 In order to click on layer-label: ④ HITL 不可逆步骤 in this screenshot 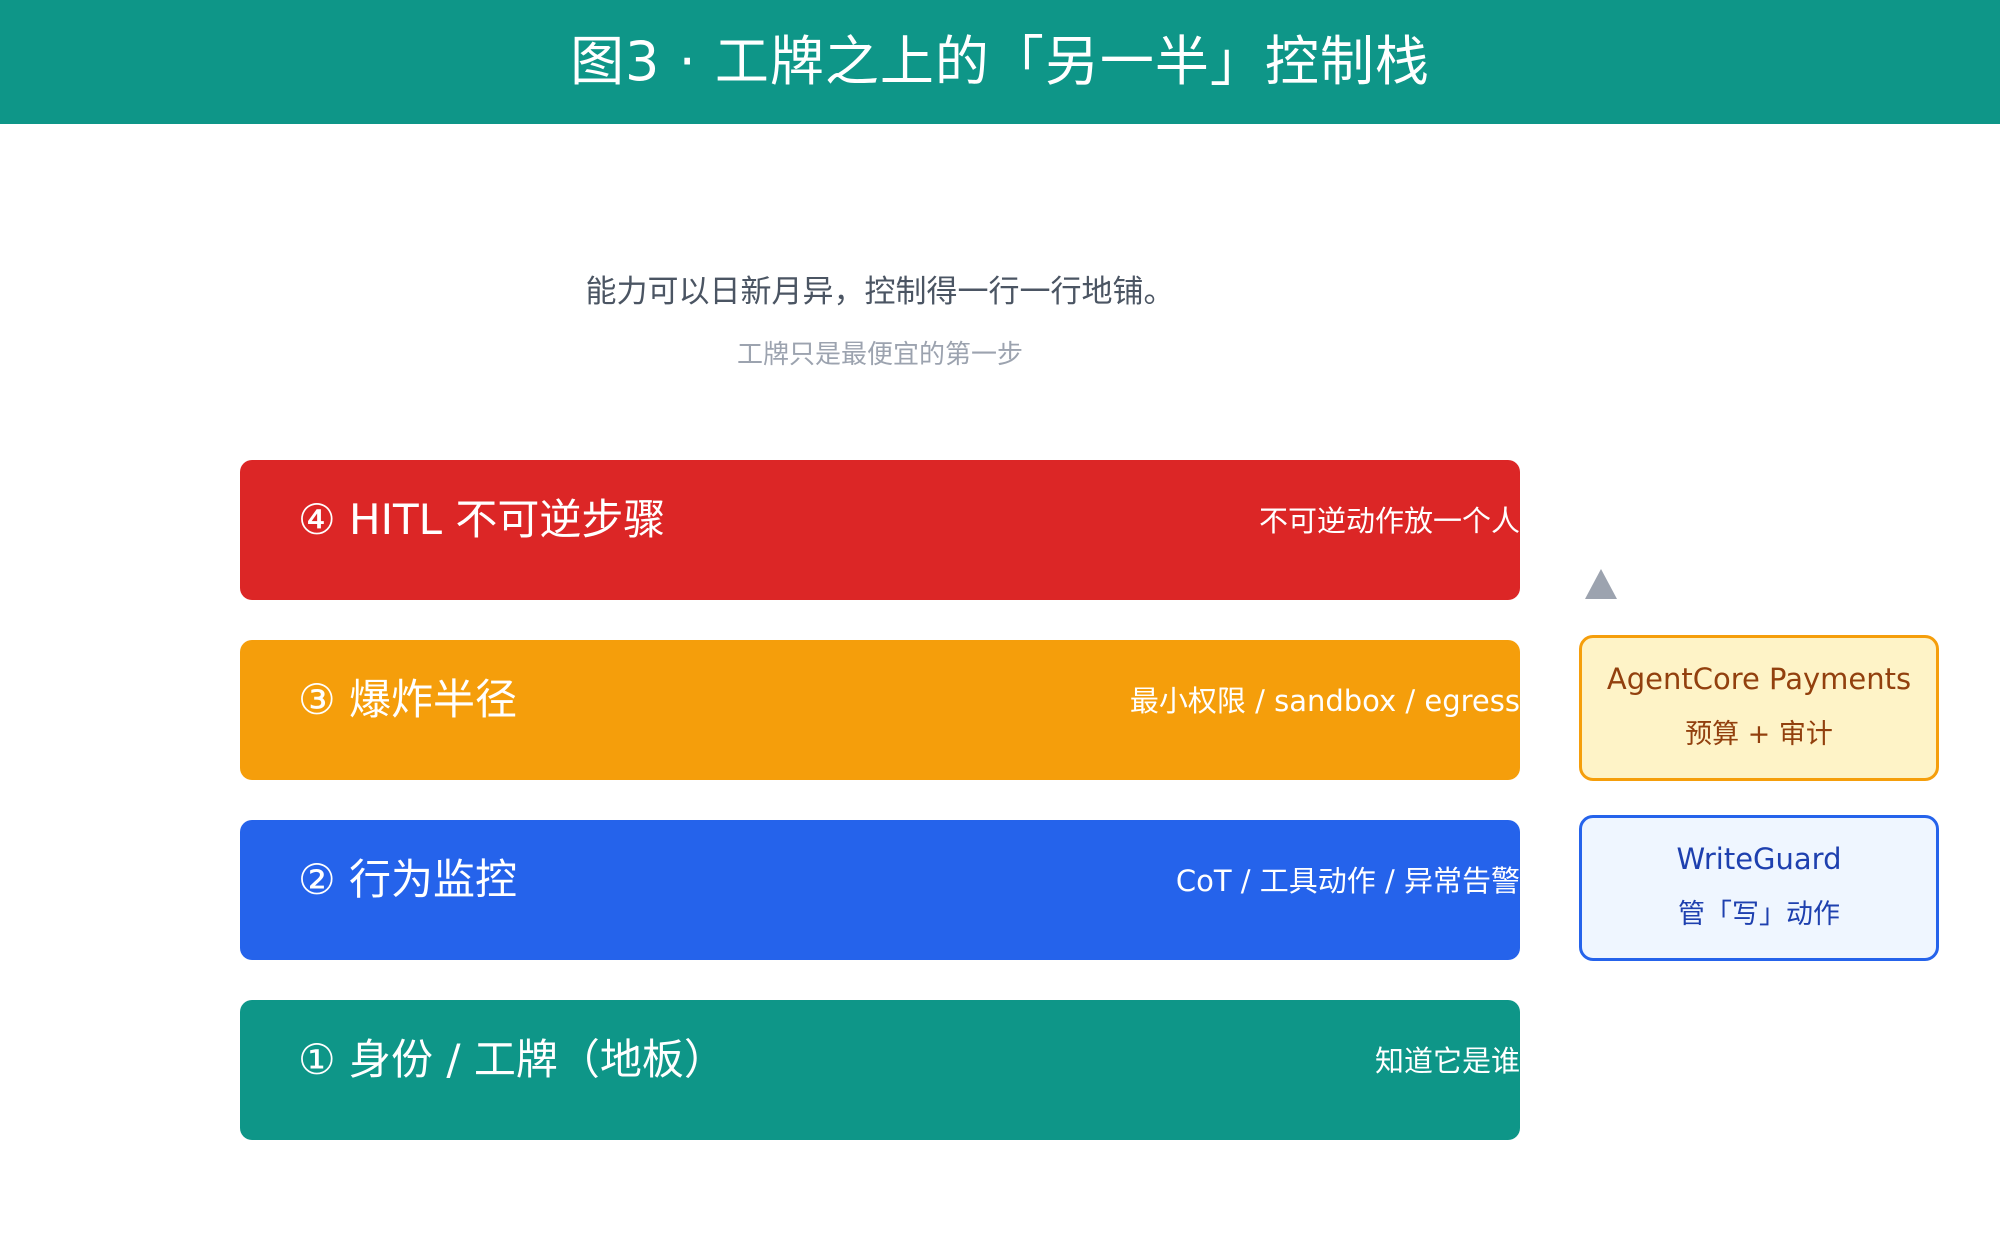, I will do `click(482, 519)`.